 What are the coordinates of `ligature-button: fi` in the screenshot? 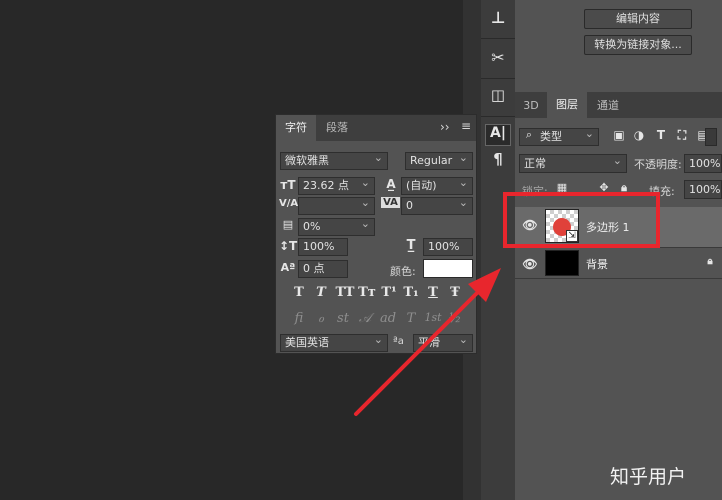 It's located at (299, 318).